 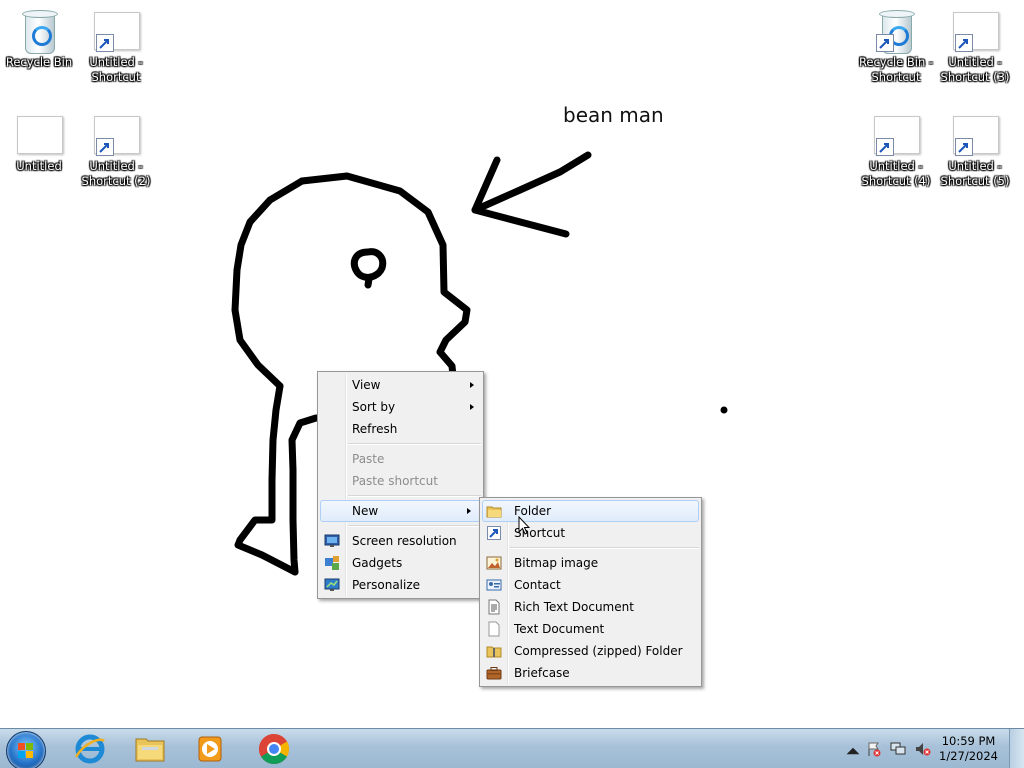 I want to click on bean-man-head-outline, so click(x=384, y=276).